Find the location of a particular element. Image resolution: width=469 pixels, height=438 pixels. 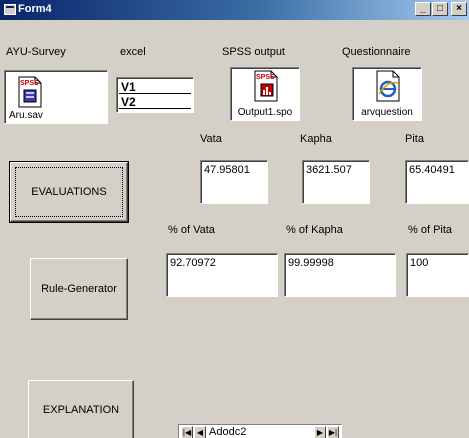

aru-sav-caption: Aru.sav is located at coordinates (26, 115).